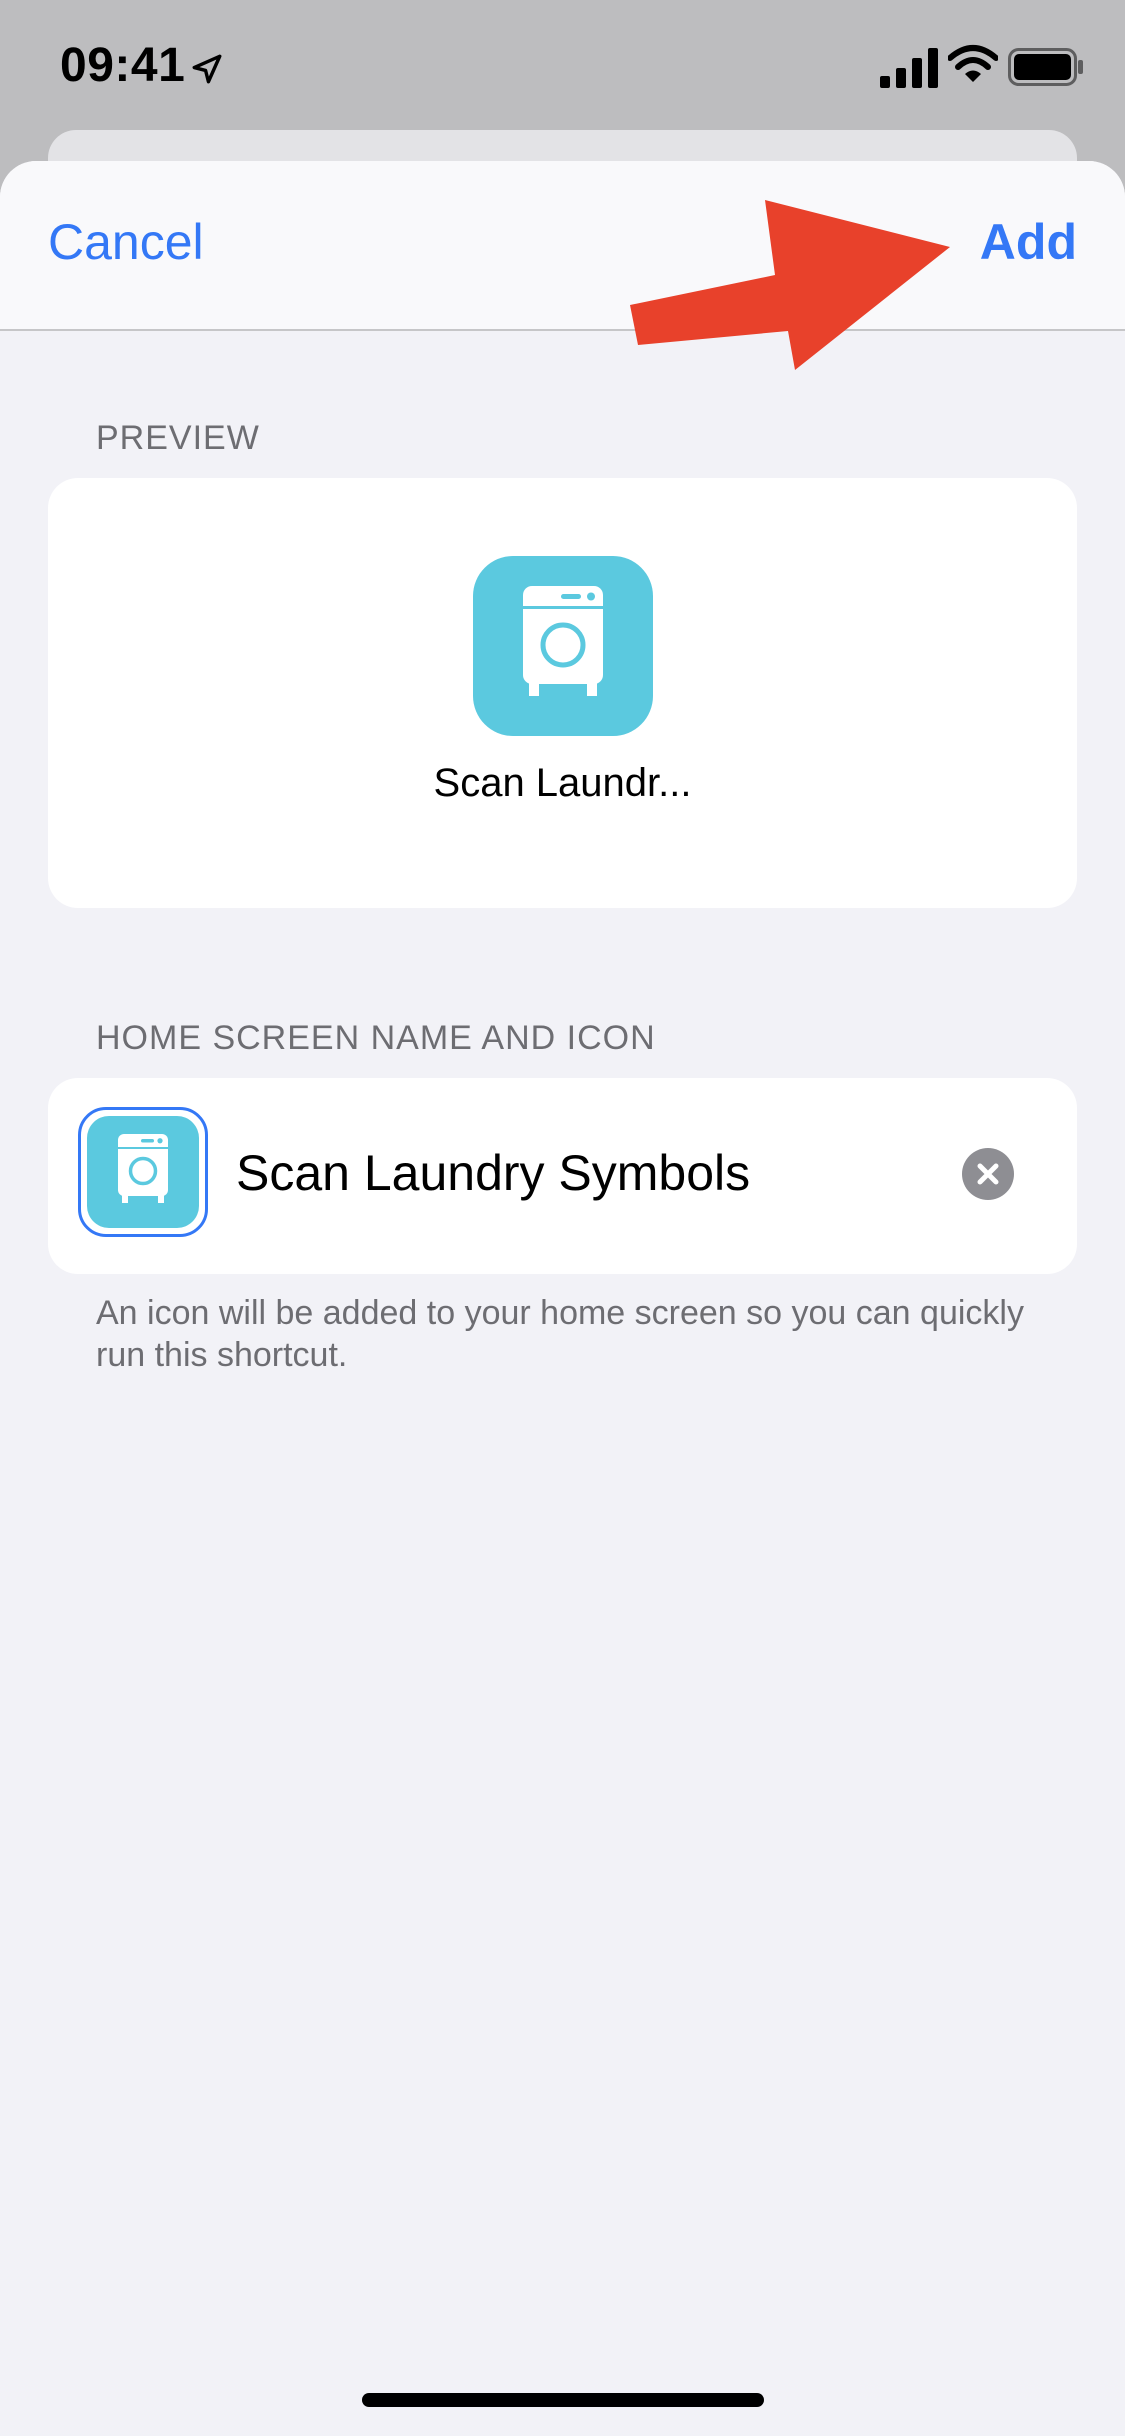 The width and height of the screenshot is (1125, 2436). Describe the element at coordinates (126, 242) in the screenshot. I see `cancel-button: Cancel` at that location.